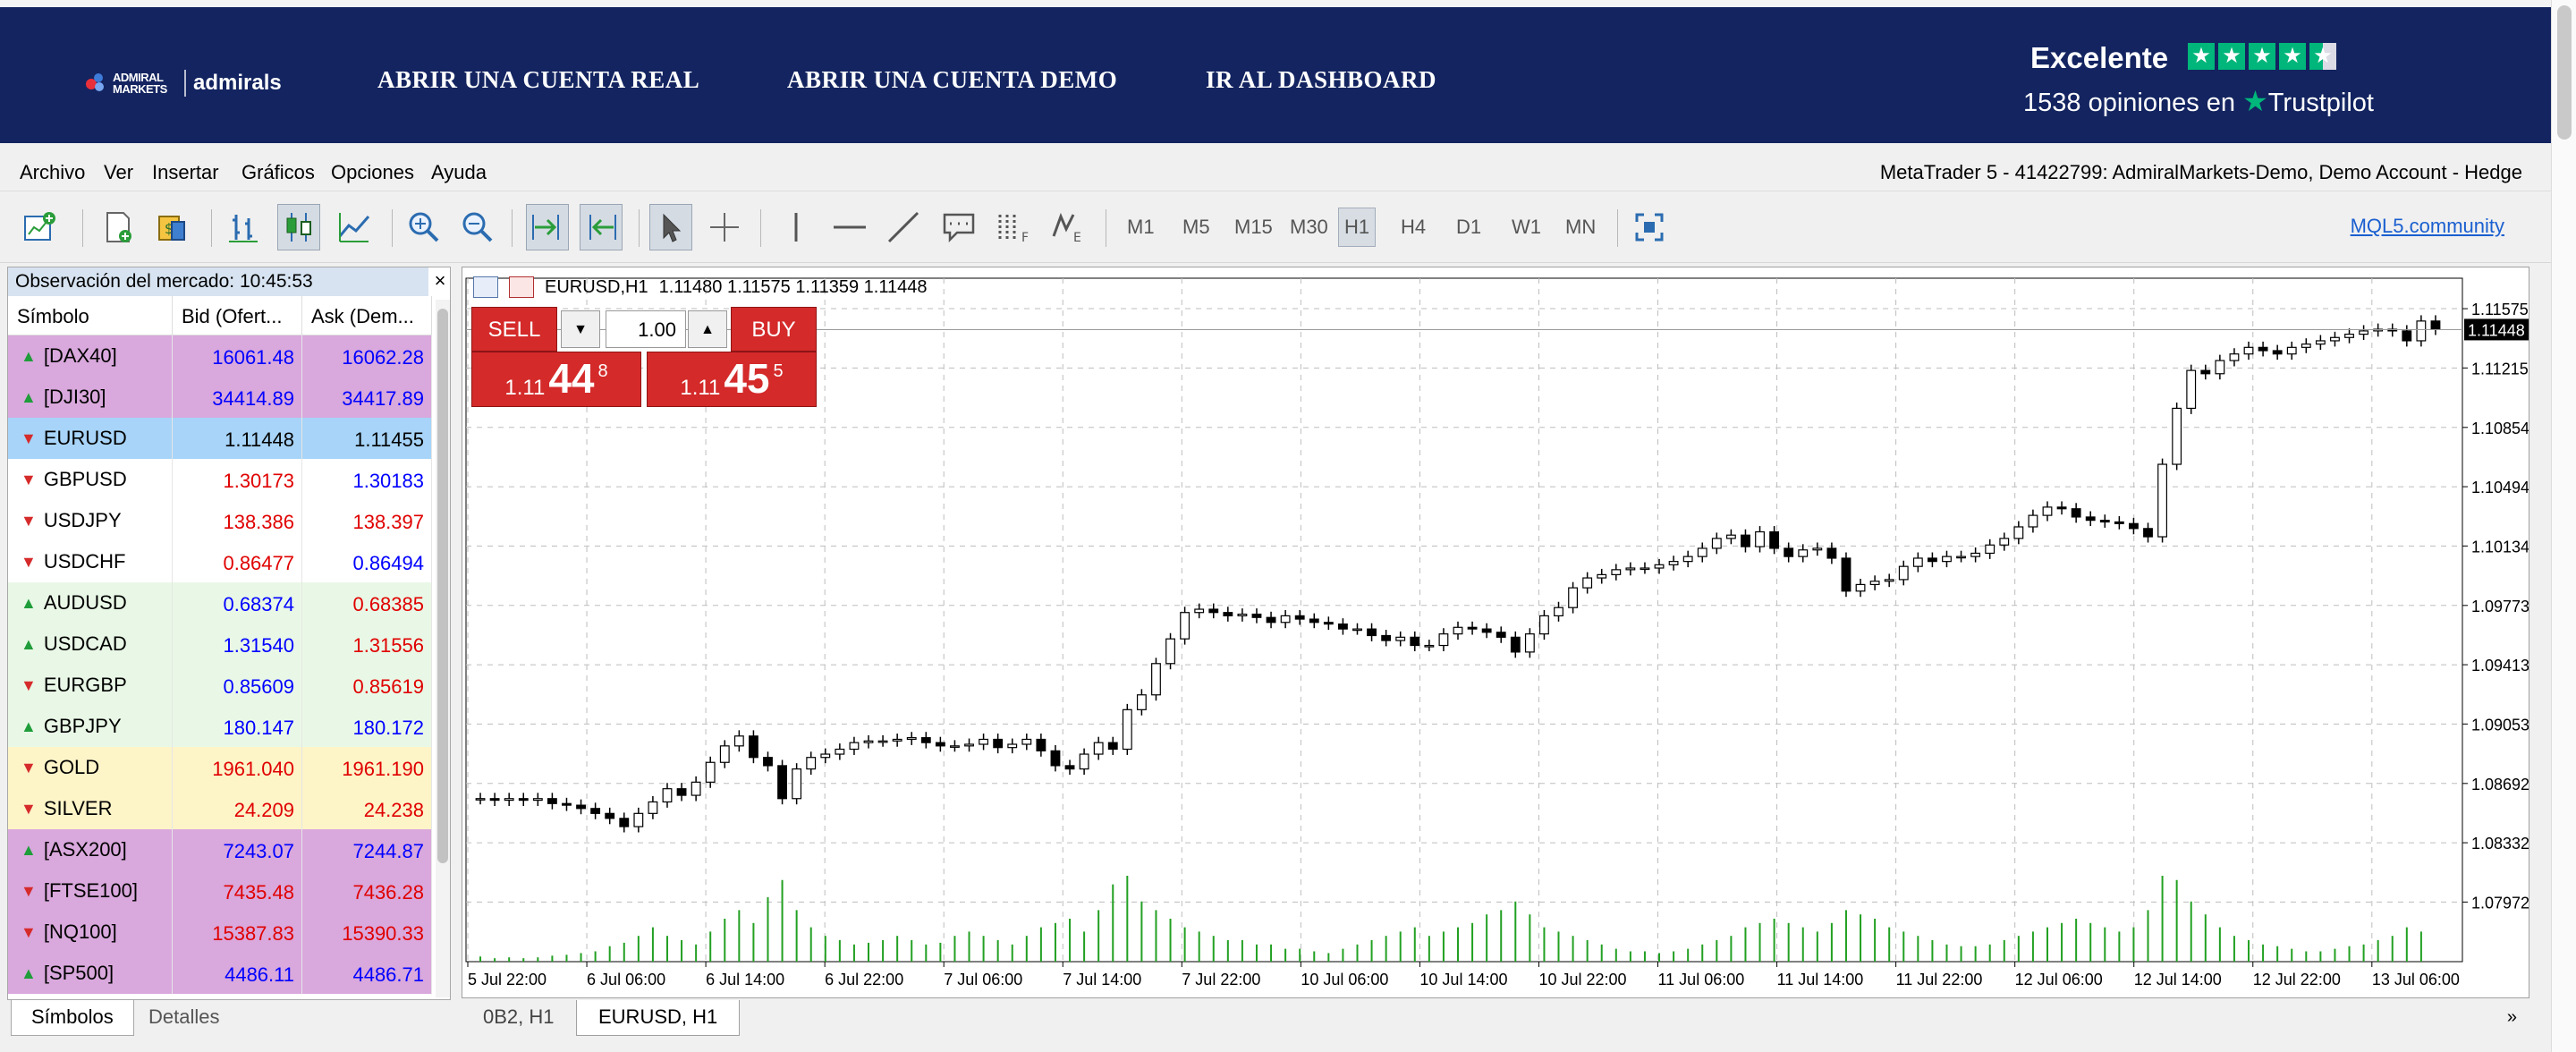 The width and height of the screenshot is (2576, 1052). I want to click on table-row: ▲ AUDUSD 0.68374 0.68385, so click(220, 603).